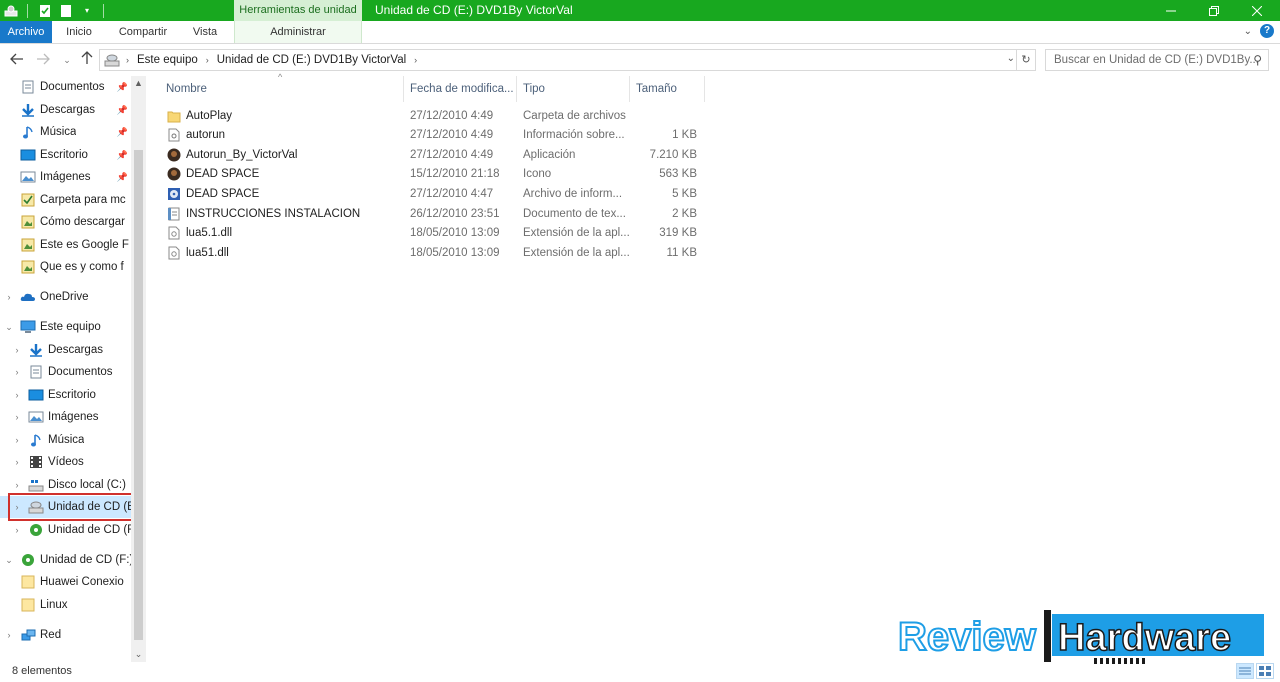 The image size is (1280, 682). What do you see at coordinates (28, 635) in the screenshot?
I see `network-icon` at bounding box center [28, 635].